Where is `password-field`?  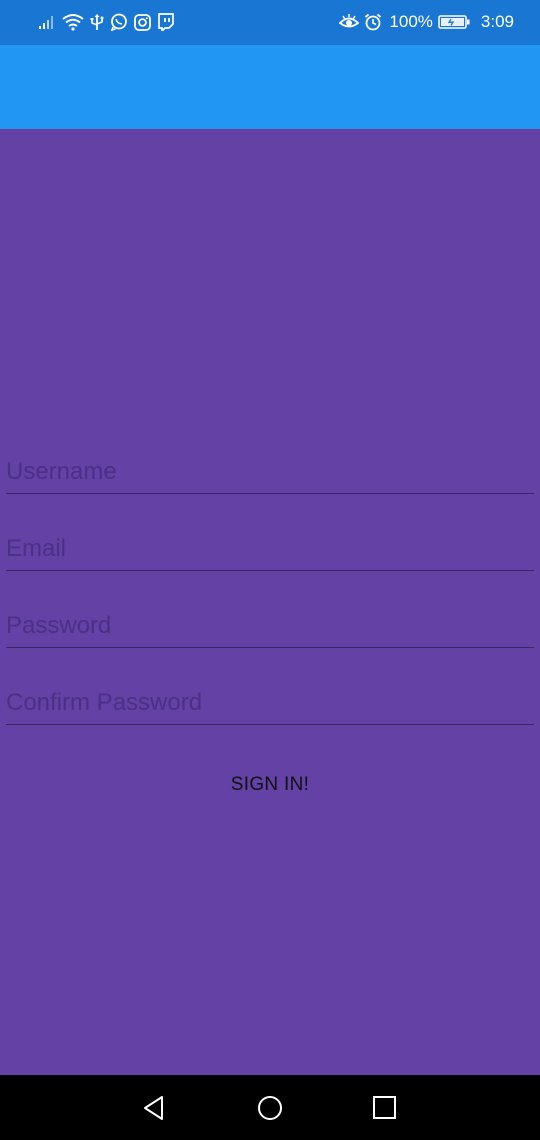
password-field is located at coordinates (270, 624).